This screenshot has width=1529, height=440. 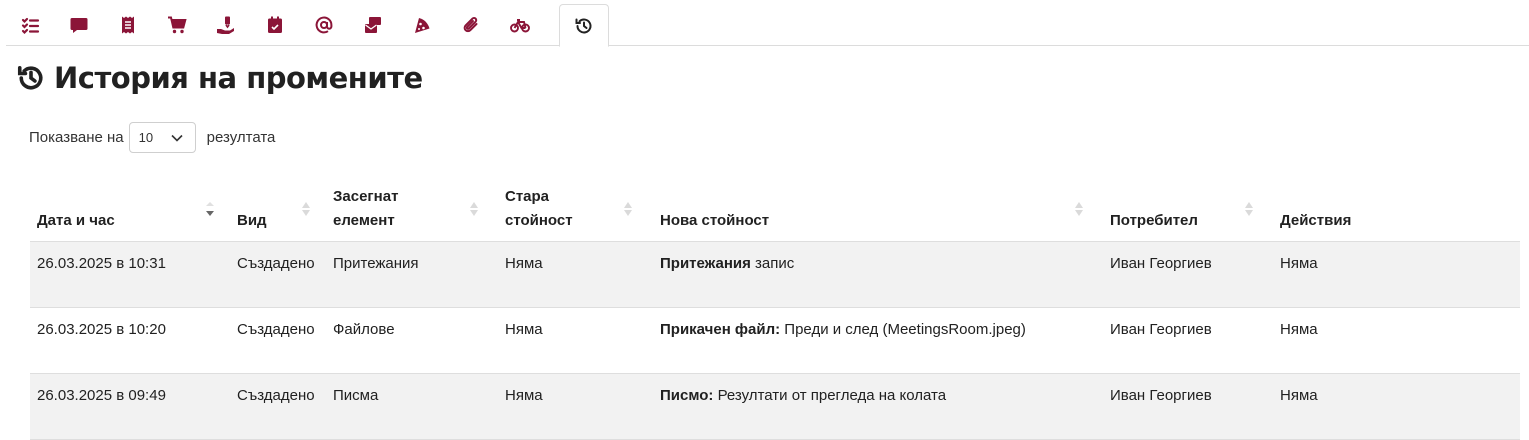 What do you see at coordinates (767, 23) in the screenshot?
I see `tab-bar` at bounding box center [767, 23].